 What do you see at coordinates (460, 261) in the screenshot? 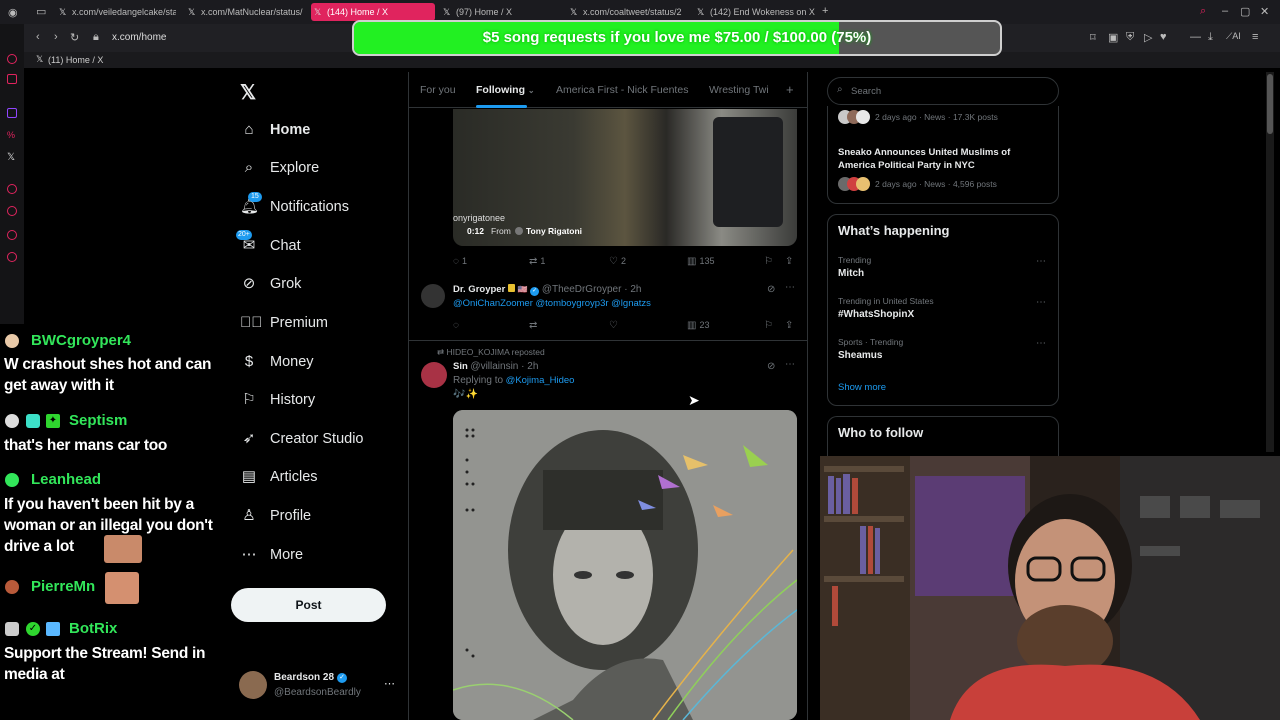
I see `reply-button: ◌ 1` at bounding box center [460, 261].